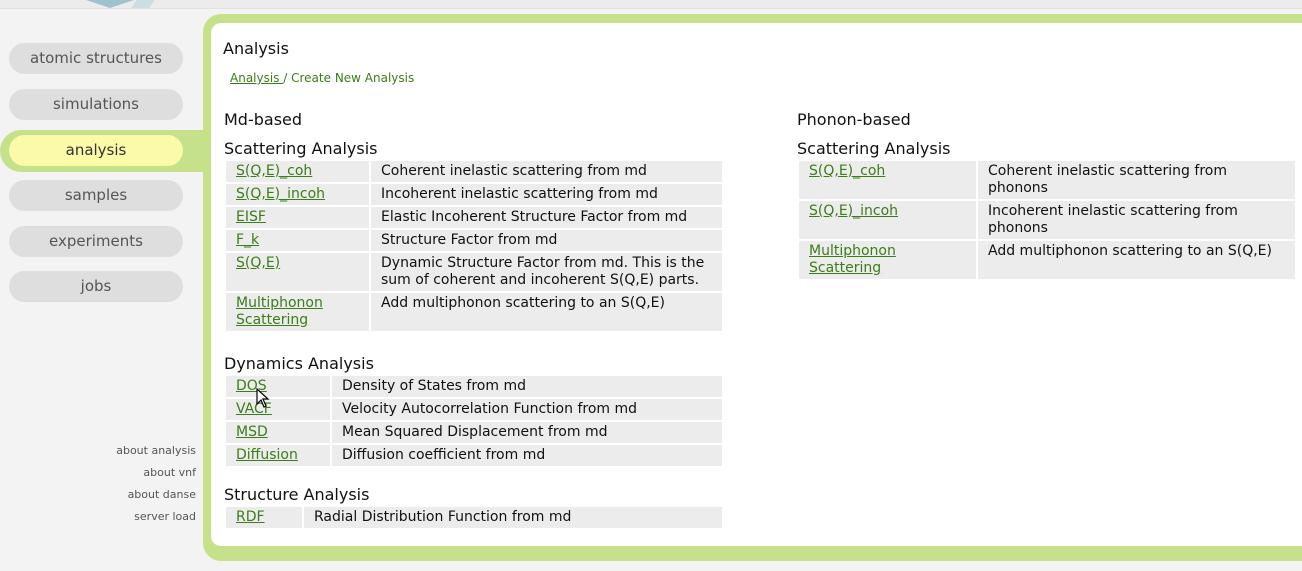 Image resolution: width=1302 pixels, height=571 pixels. What do you see at coordinates (156, 450) in the screenshot?
I see `footer-link-about-analysis: about analysis` at bounding box center [156, 450].